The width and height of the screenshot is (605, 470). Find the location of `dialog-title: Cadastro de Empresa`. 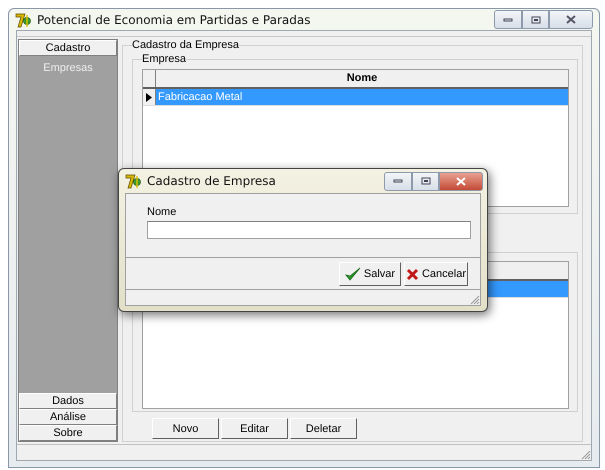

dialog-title: Cadastro de Empresa is located at coordinates (212, 181).